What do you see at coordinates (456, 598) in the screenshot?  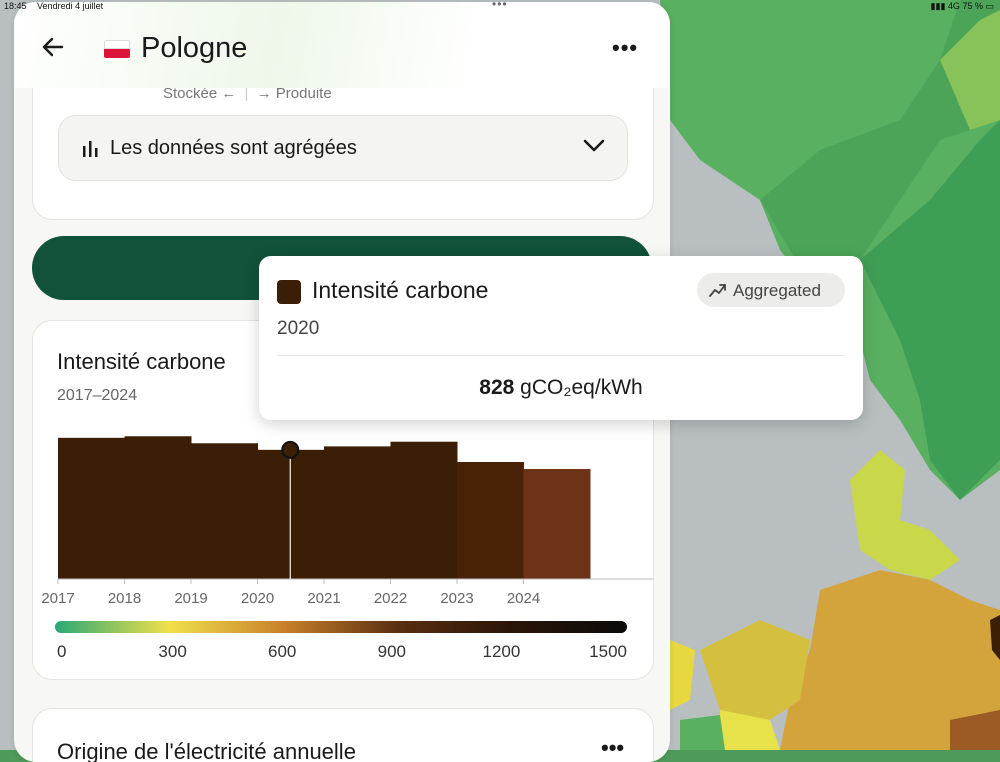 I see `x-tick-label: 2023` at bounding box center [456, 598].